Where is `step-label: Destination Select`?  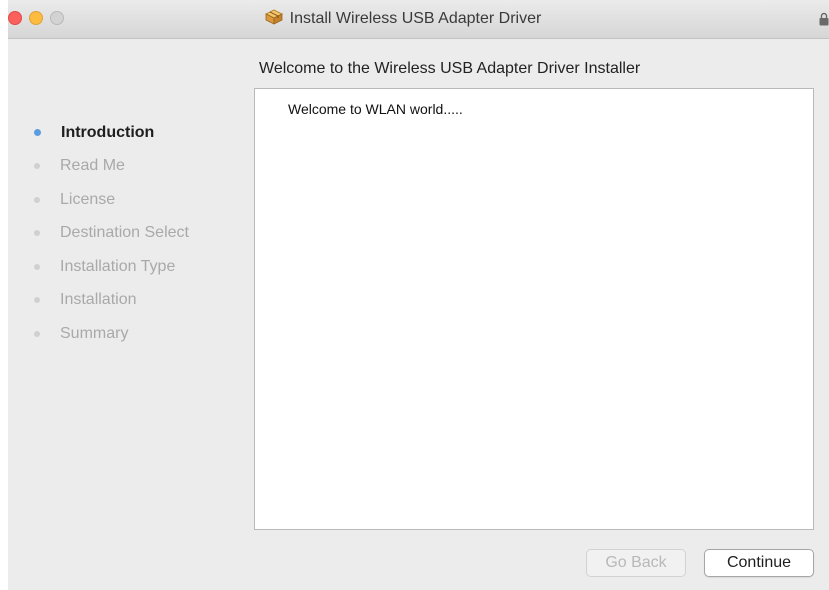
step-label: Destination Select is located at coordinates (124, 233).